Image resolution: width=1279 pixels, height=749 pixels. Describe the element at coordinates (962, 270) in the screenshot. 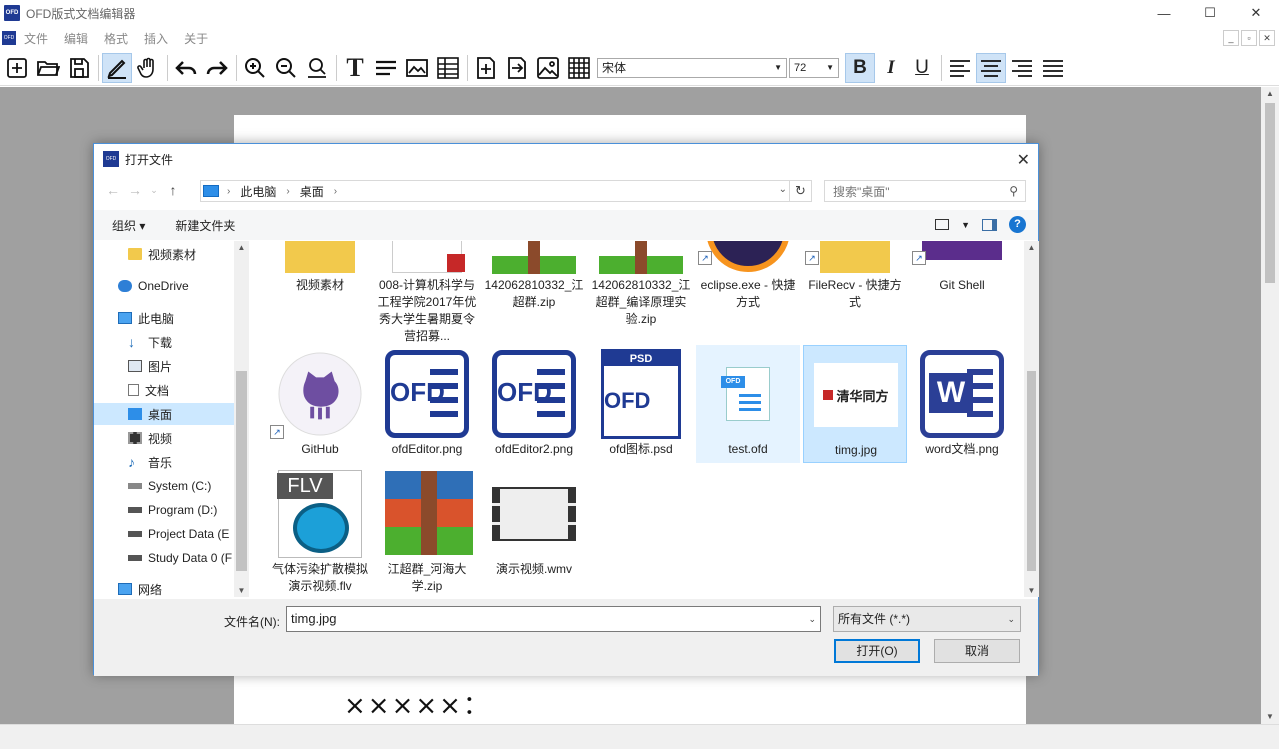

I see `file-item: ↗ Git Shell` at that location.